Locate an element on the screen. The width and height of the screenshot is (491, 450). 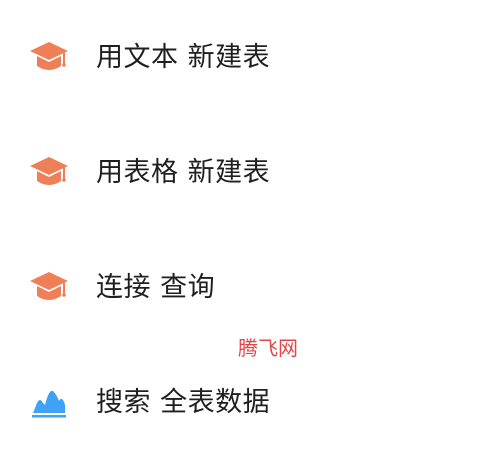
menu-item-label: 连接 查询 is located at coordinates (156, 287).